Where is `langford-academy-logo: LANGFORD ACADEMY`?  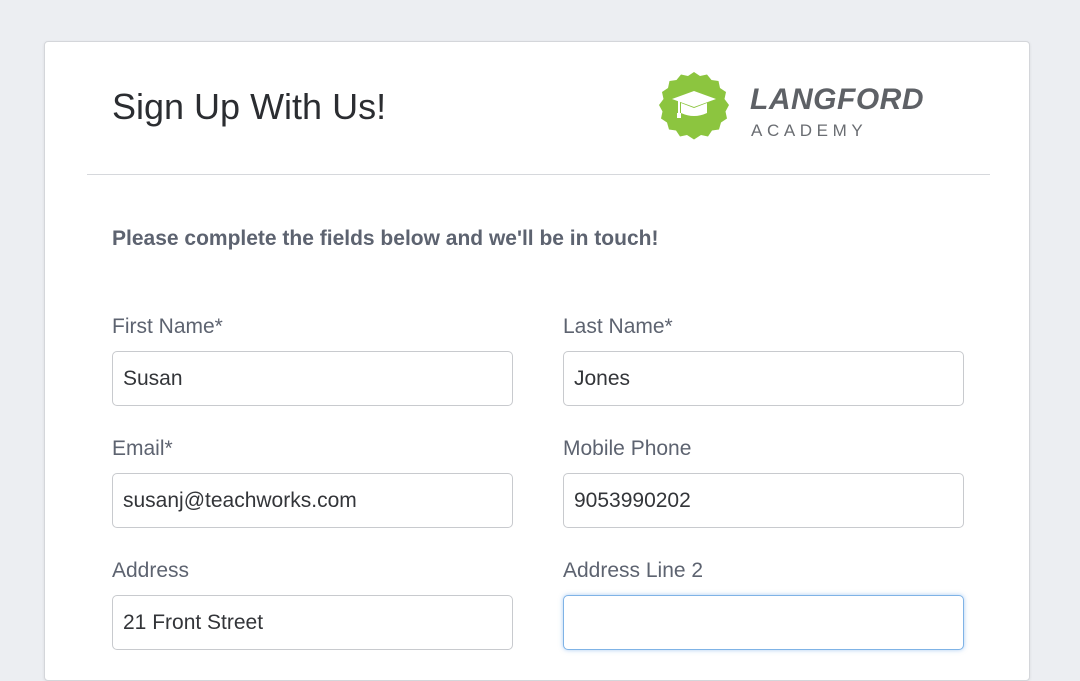
langford-academy-logo: LANGFORD ACADEMY is located at coordinates (797, 108).